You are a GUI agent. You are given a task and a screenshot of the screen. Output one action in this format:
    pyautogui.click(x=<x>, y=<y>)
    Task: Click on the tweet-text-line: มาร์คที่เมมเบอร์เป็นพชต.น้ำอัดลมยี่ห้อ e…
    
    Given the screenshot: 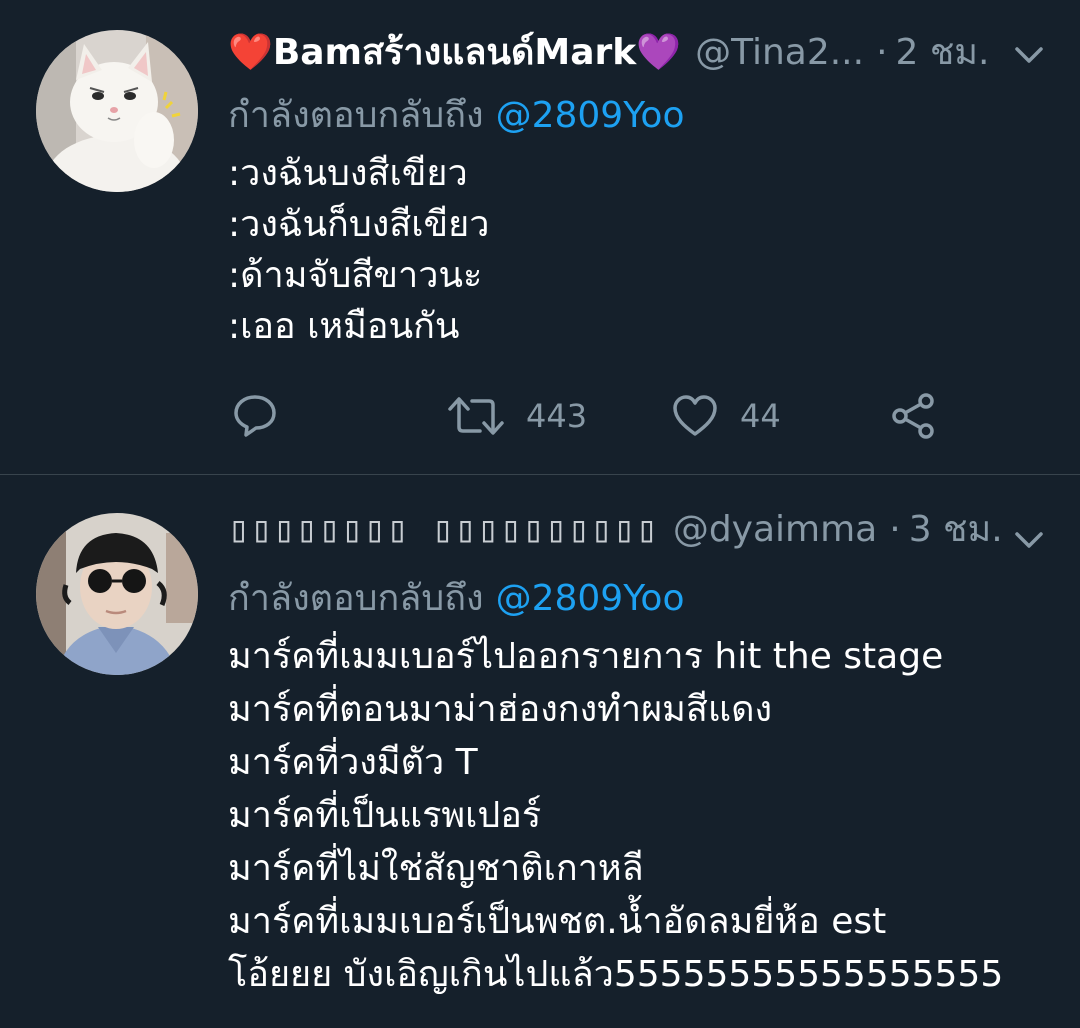 What is the action you would take?
    pyautogui.click(x=557, y=921)
    